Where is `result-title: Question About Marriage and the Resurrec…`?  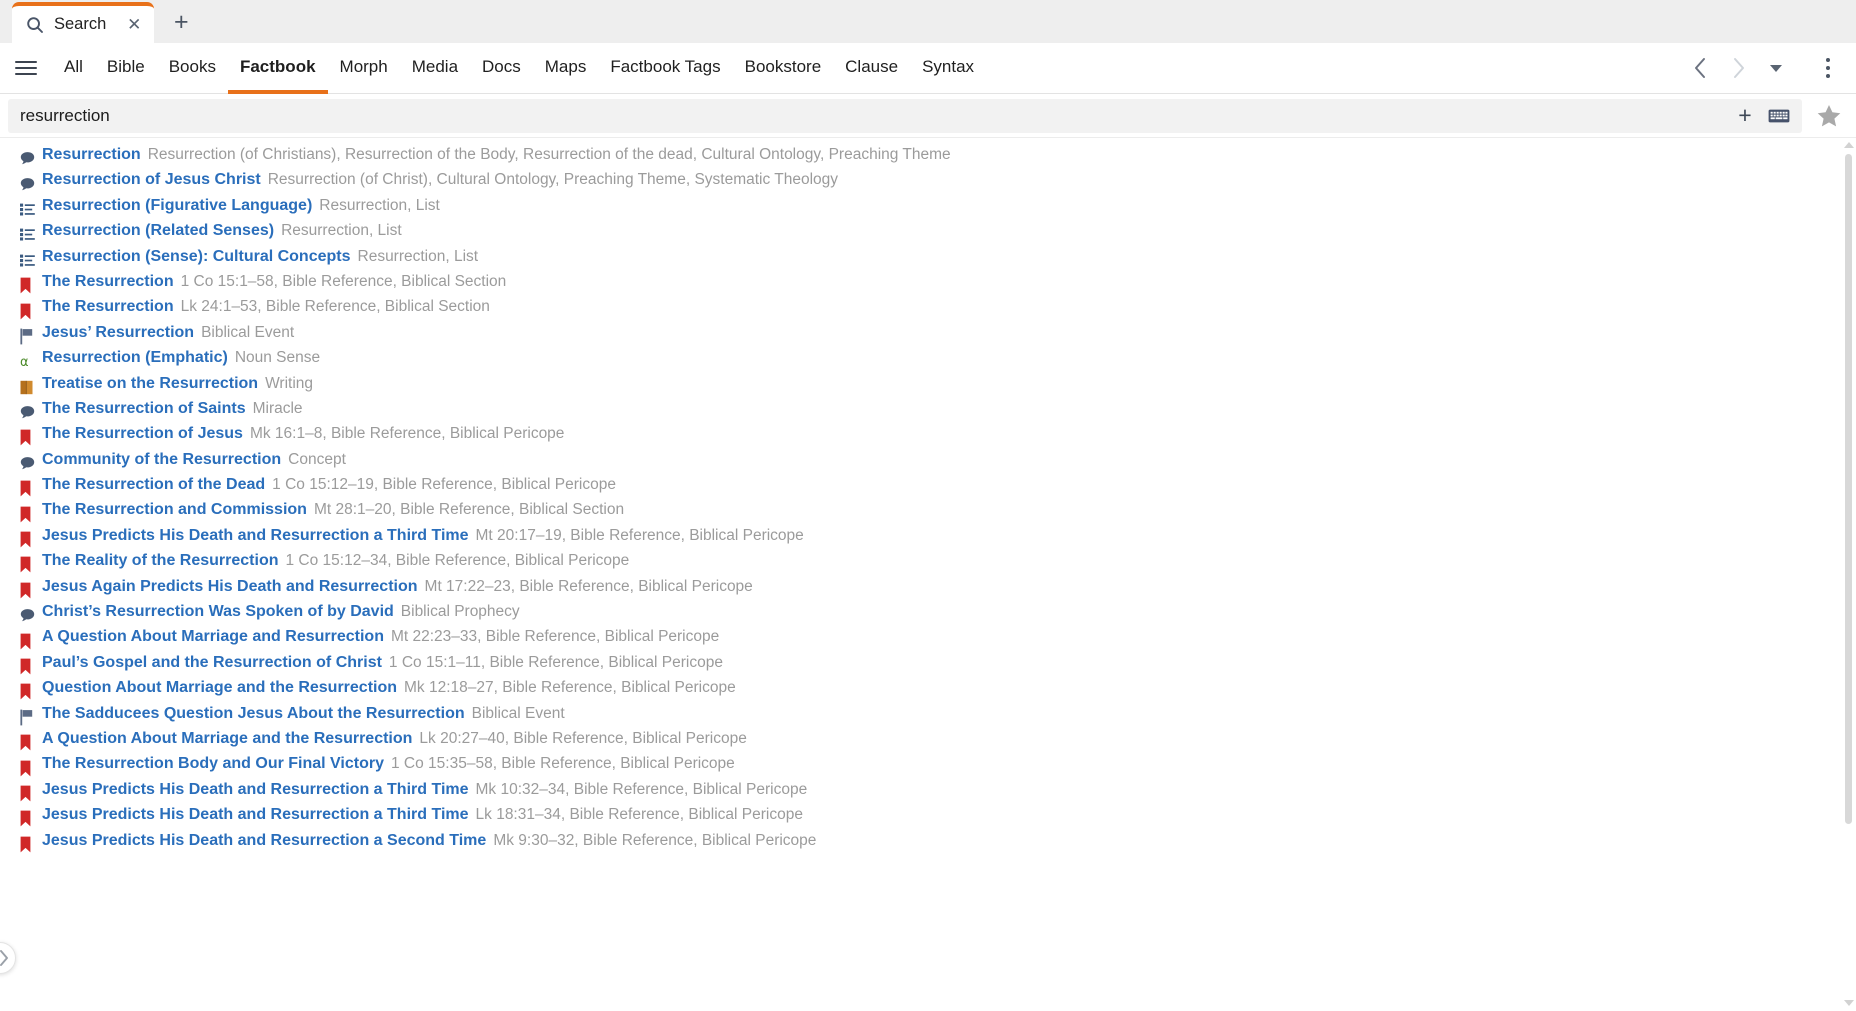 result-title: Question About Marriage and the Resurrec… is located at coordinates (219, 688).